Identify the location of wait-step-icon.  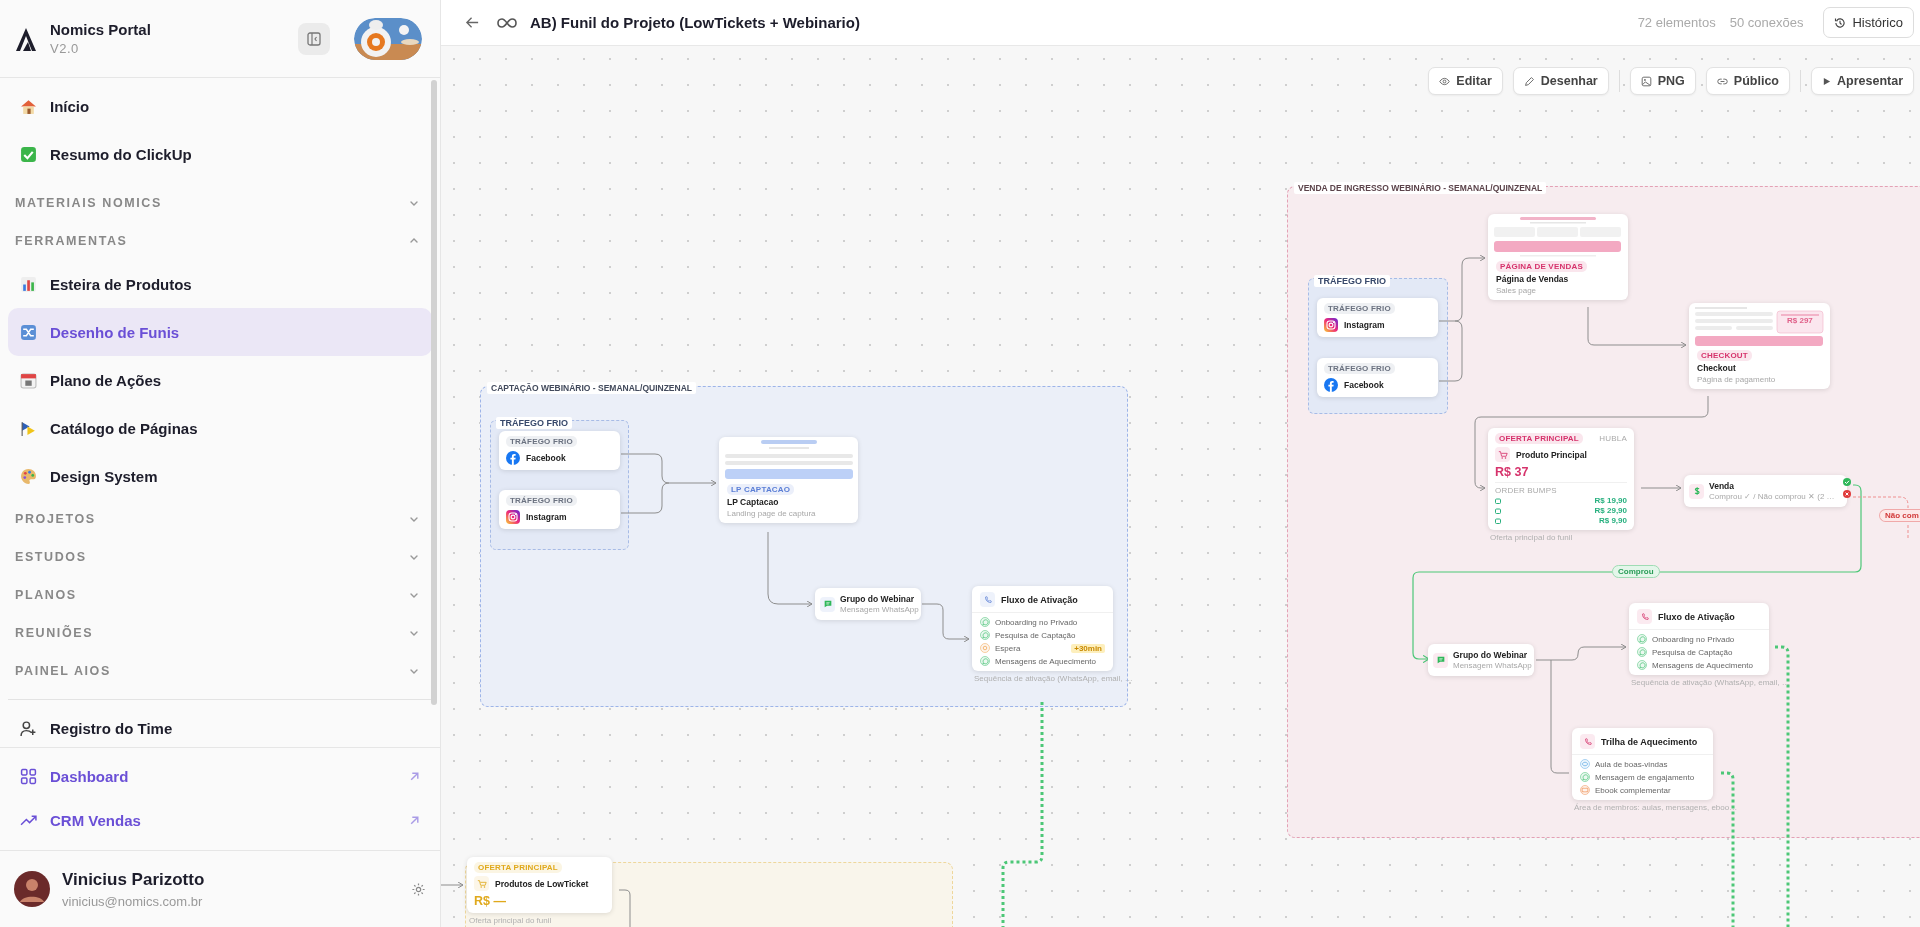
(985, 648).